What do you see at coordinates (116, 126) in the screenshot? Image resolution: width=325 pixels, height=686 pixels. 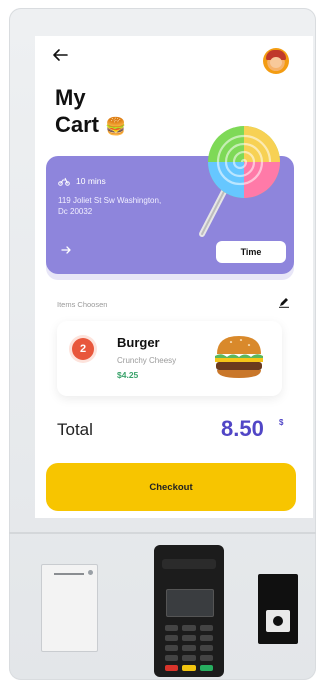 I see `burger-emoji-icon: 🍔` at bounding box center [116, 126].